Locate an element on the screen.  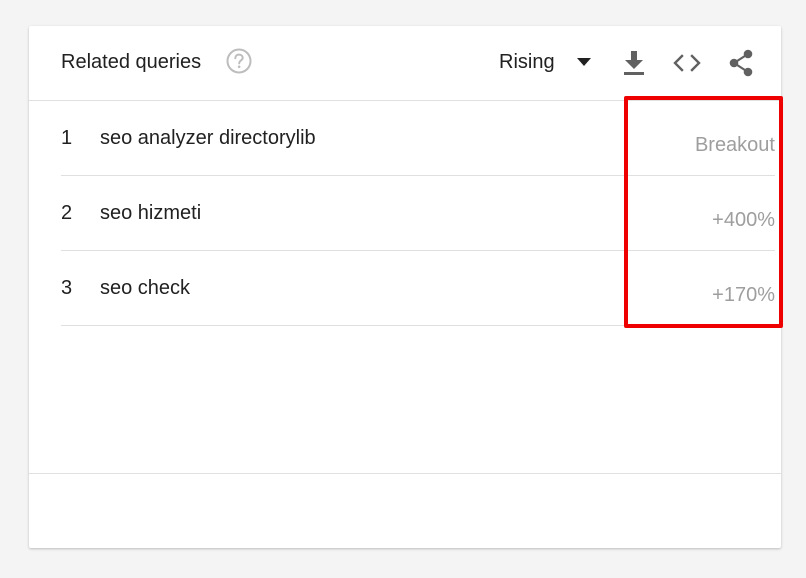
share-button is located at coordinates (741, 63).